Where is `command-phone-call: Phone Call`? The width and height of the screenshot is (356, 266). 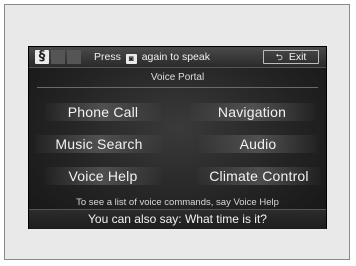
command-phone-call: Phone Call is located at coordinates (103, 112).